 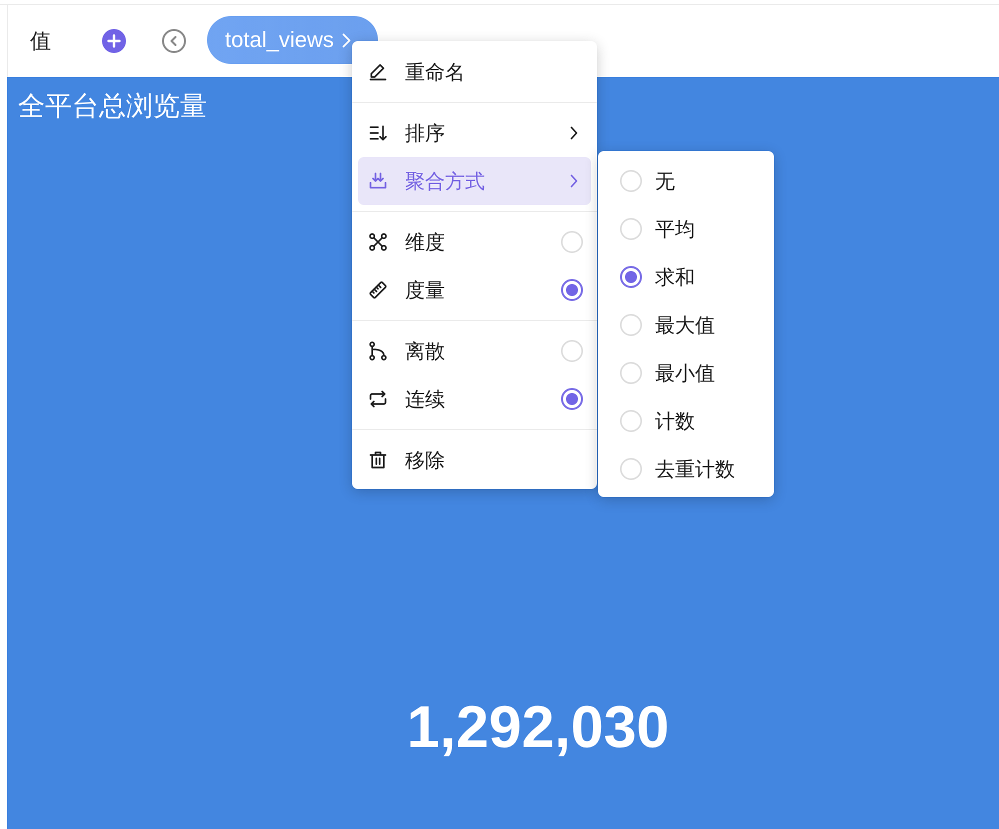 What do you see at coordinates (174, 41) in the screenshot?
I see `back-icon` at bounding box center [174, 41].